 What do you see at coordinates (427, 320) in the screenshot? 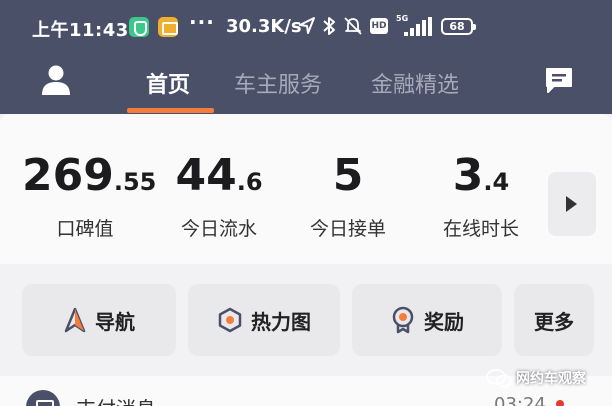
I see `reward-button: 奖励` at bounding box center [427, 320].